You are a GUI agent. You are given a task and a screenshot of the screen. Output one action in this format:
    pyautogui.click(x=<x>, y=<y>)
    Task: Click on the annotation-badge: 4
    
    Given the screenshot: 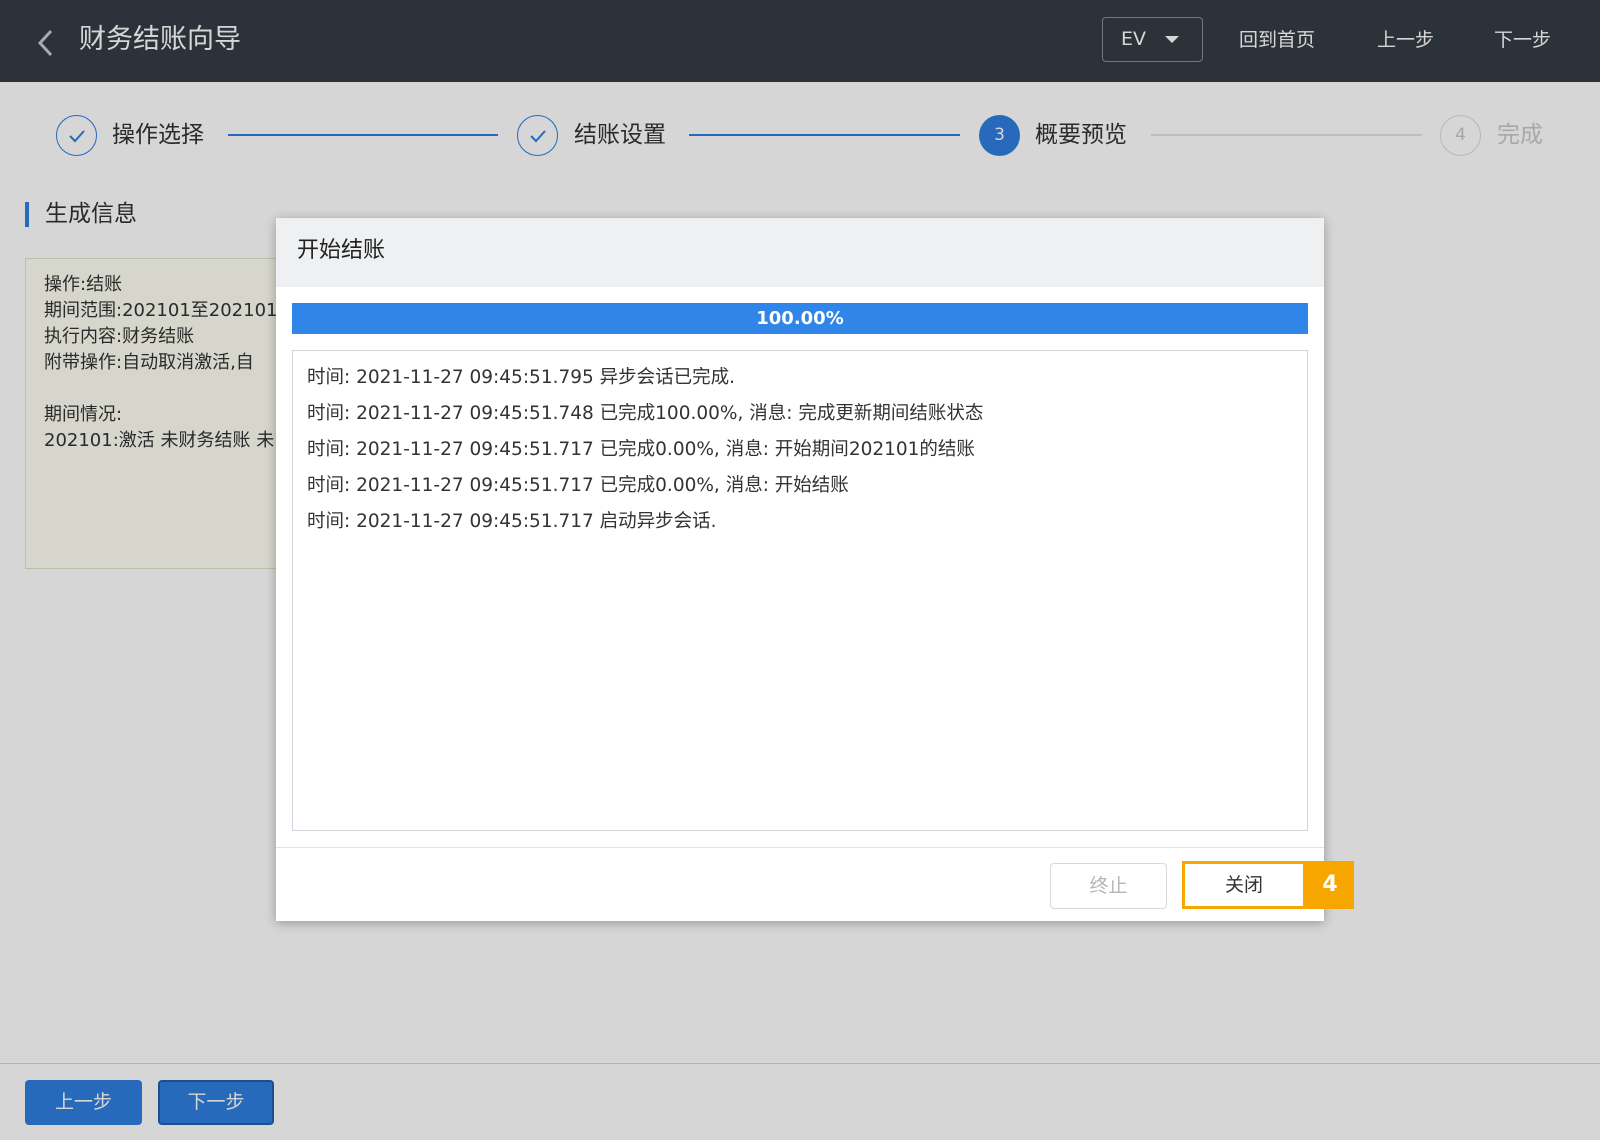 What is the action you would take?
    pyautogui.click(x=1330, y=885)
    